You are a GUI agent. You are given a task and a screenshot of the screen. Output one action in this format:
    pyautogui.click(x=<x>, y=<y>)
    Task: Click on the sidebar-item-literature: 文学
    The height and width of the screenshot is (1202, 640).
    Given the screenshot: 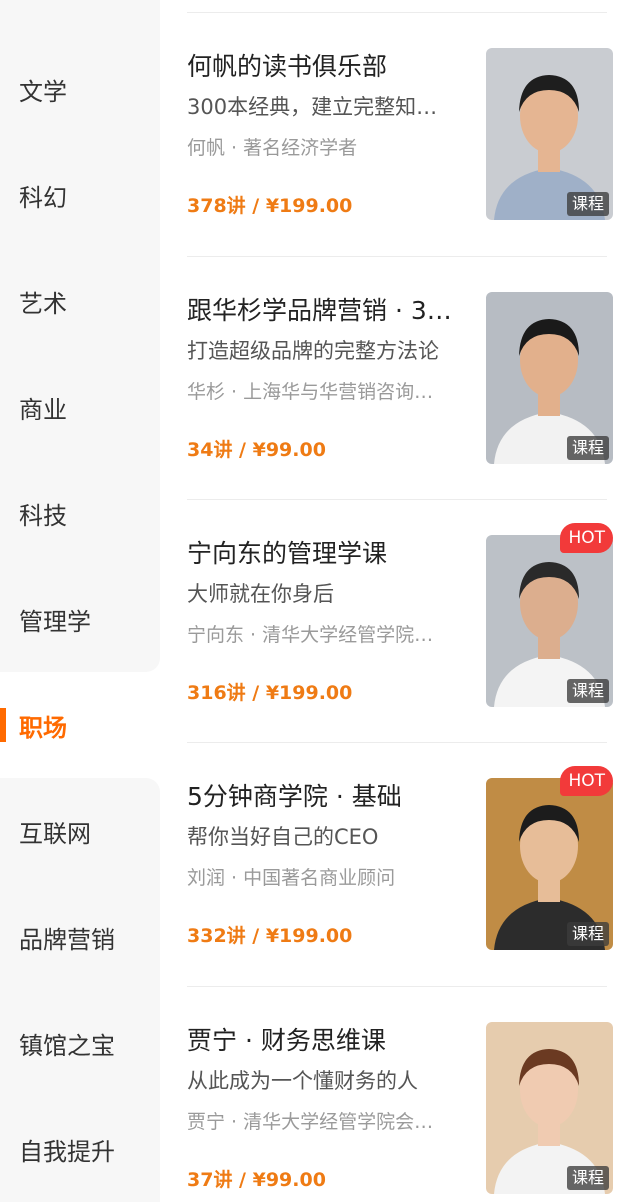 What is the action you would take?
    pyautogui.click(x=80, y=89)
    